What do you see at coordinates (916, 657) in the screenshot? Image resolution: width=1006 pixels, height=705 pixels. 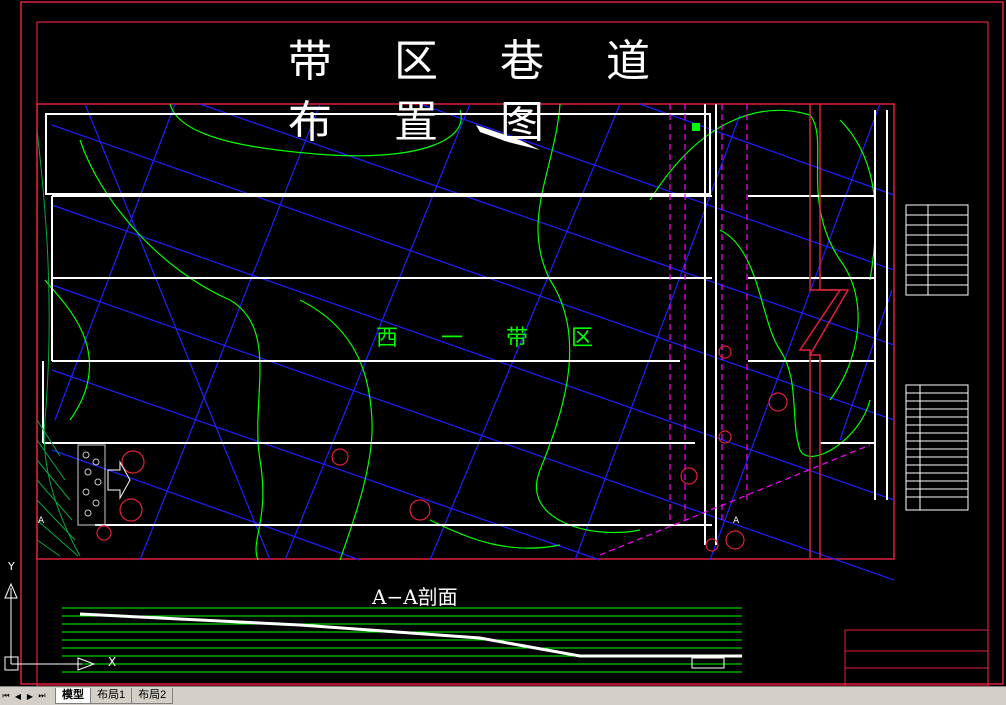 I see `title-block` at bounding box center [916, 657].